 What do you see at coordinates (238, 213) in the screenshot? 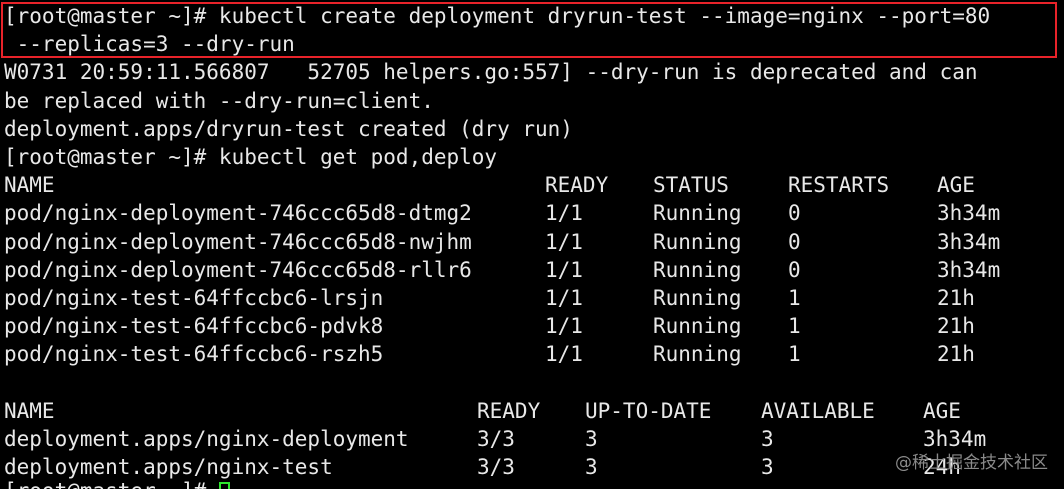
I see `pods-cell-name: pod/nginx-deployment-746ccc65d8-dtmg2` at bounding box center [238, 213].